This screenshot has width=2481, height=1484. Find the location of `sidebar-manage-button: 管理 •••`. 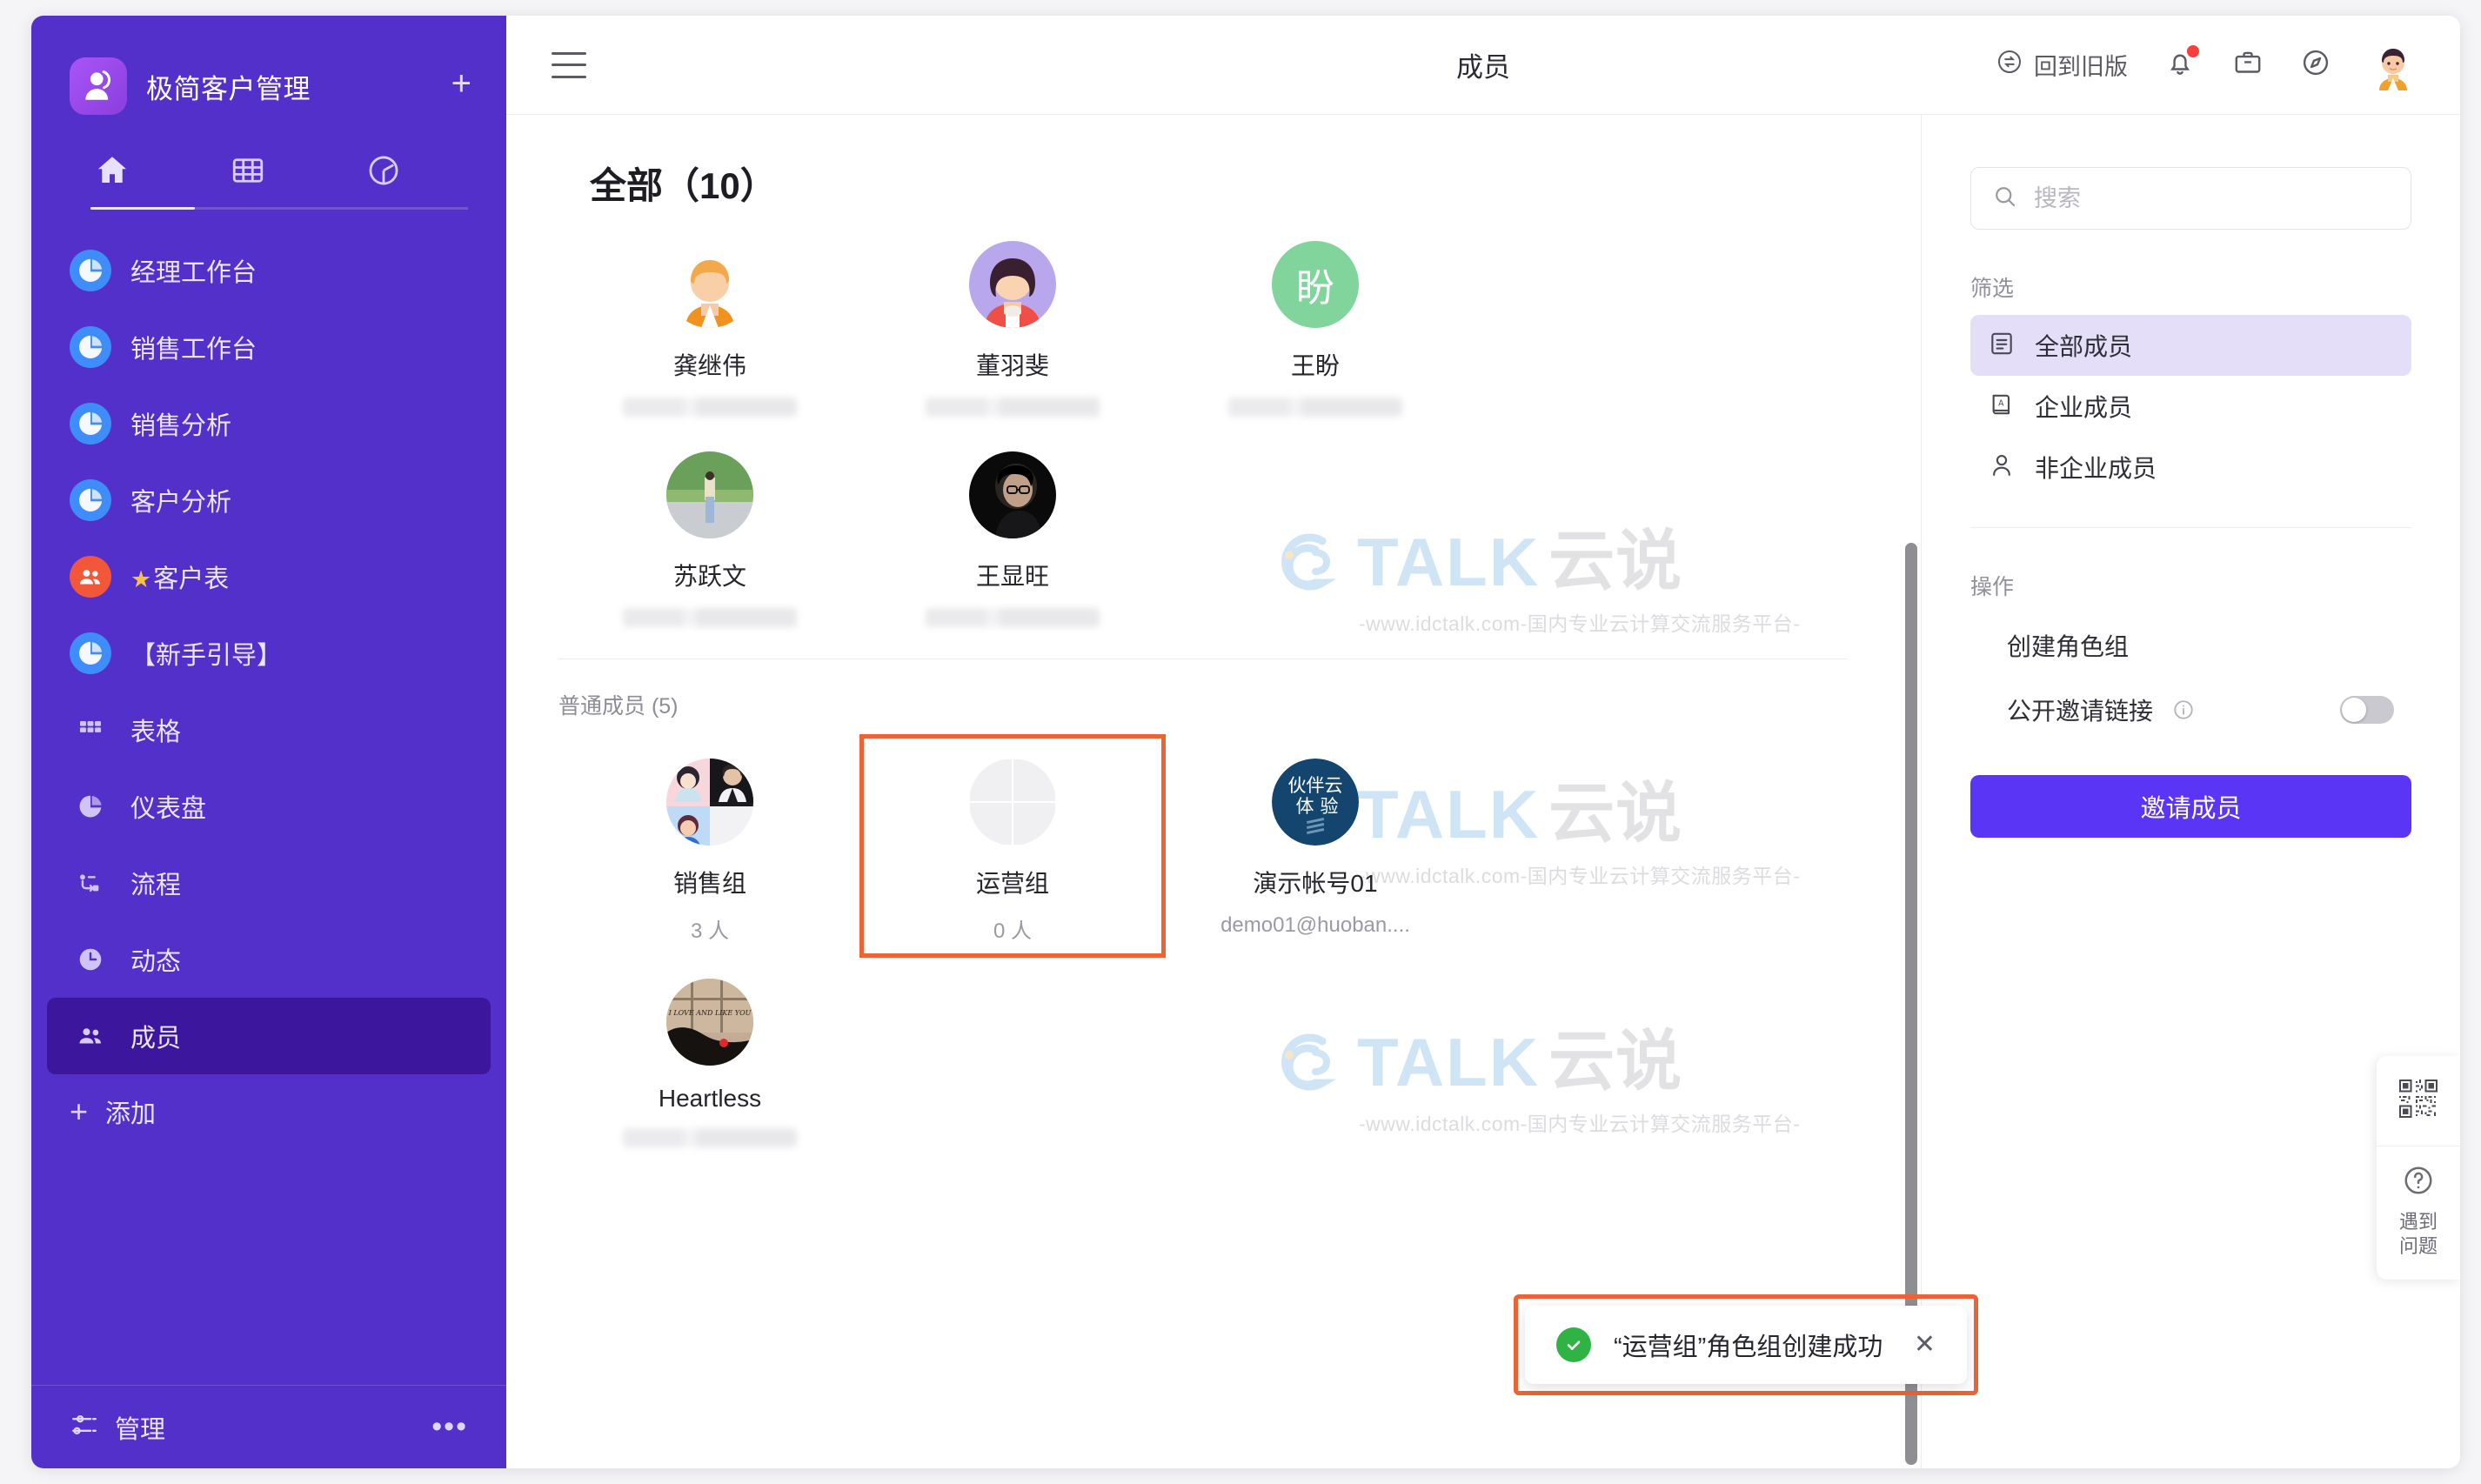

sidebar-manage-button: 管理 ••• is located at coordinates (268, 1426).